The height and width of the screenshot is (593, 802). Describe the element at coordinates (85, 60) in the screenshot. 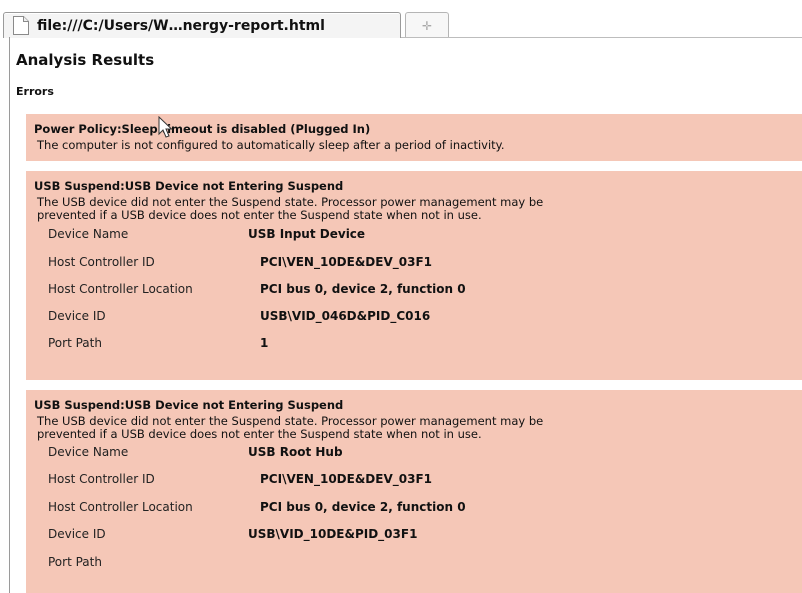

I see `page-title: Analysis Results` at that location.